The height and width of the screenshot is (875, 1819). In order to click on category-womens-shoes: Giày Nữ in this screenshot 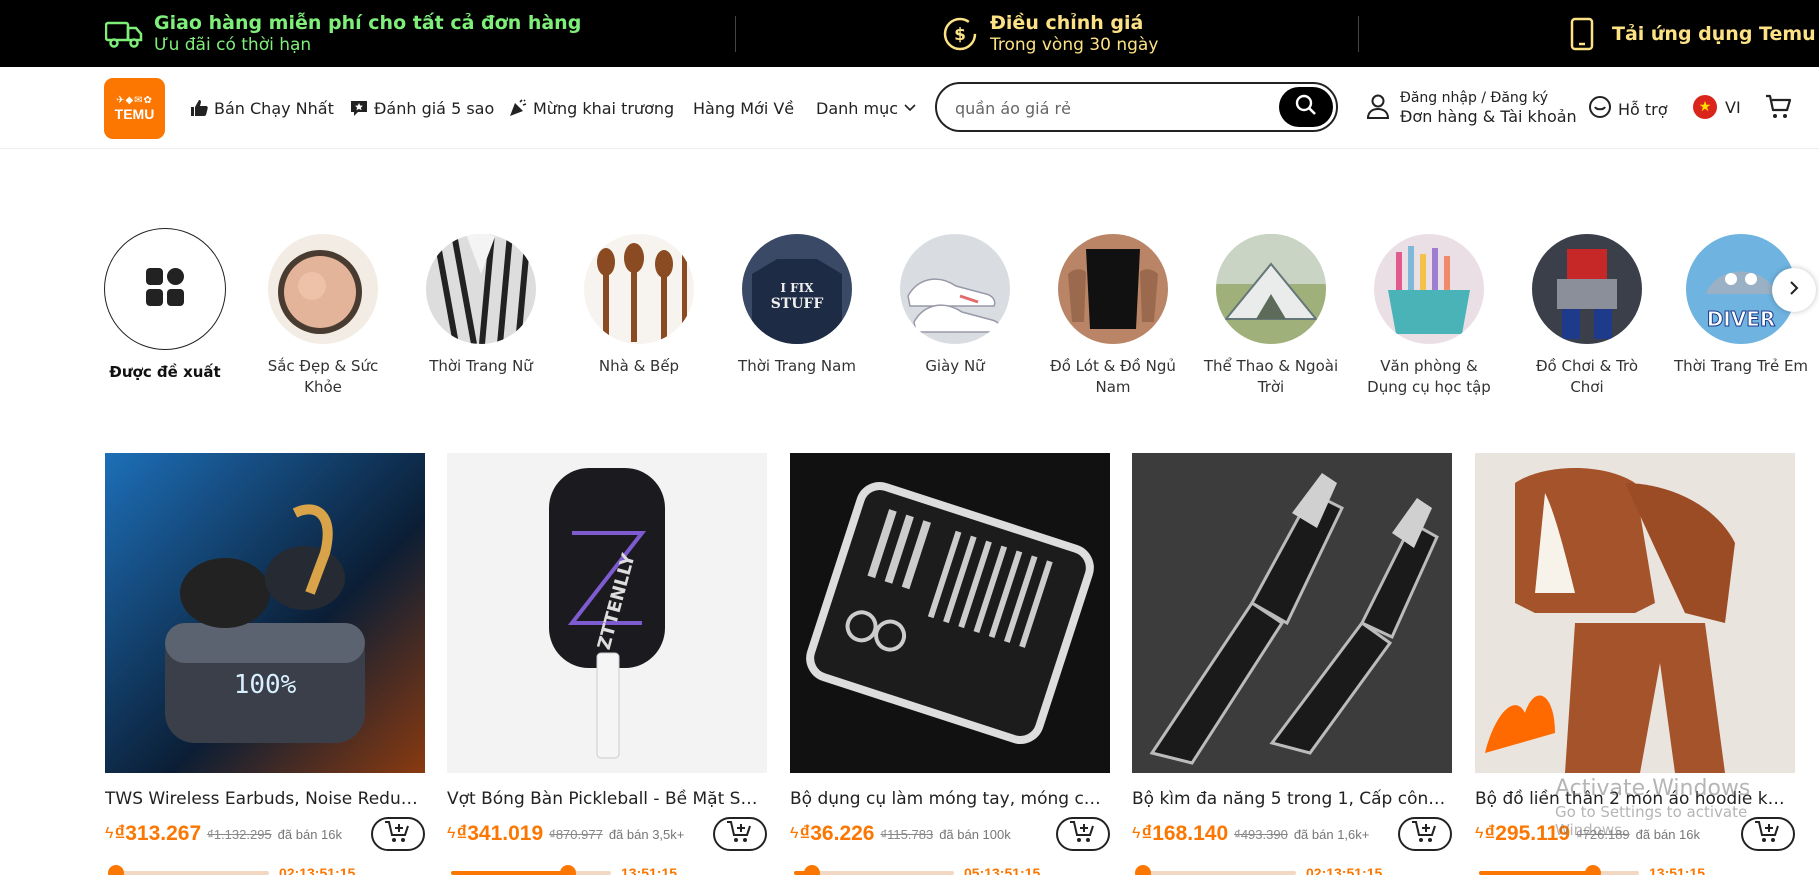, I will do `click(955, 302)`.